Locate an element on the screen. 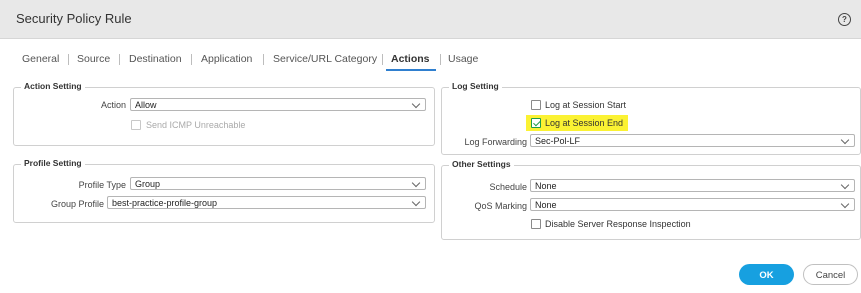 This screenshot has width=861, height=293. disable-server-response-inspection-checkbox is located at coordinates (536, 224).